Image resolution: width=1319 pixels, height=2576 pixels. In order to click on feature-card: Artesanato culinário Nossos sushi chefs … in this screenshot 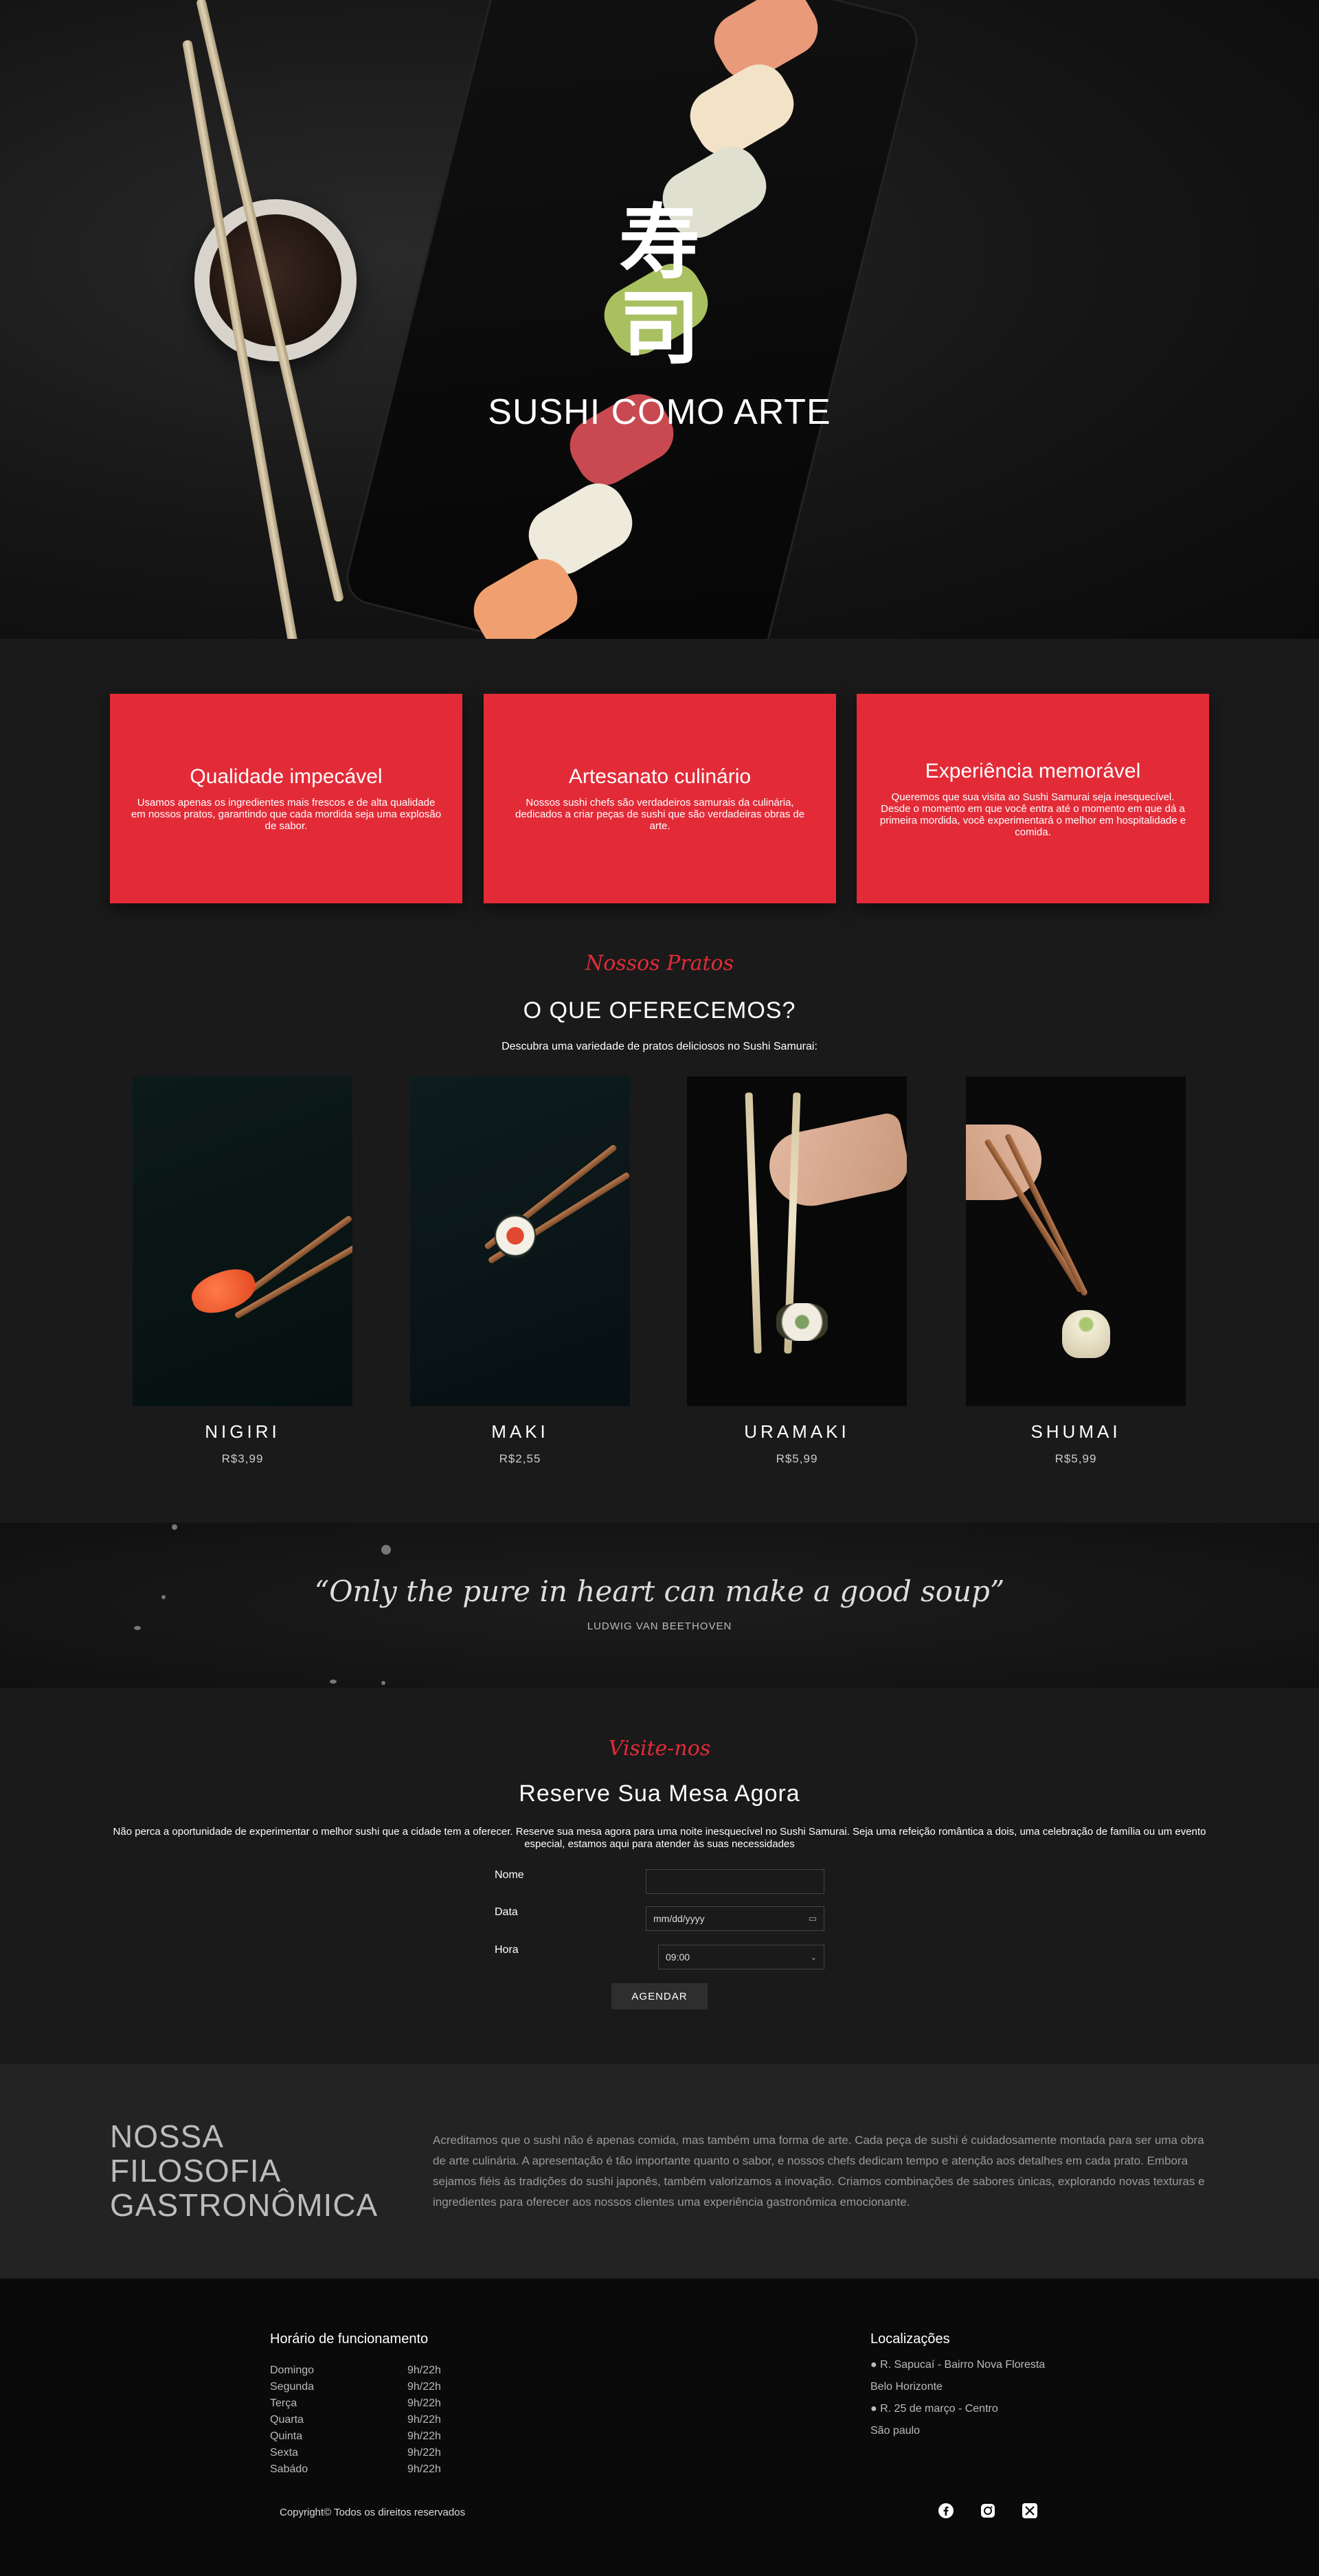, I will do `click(660, 798)`.